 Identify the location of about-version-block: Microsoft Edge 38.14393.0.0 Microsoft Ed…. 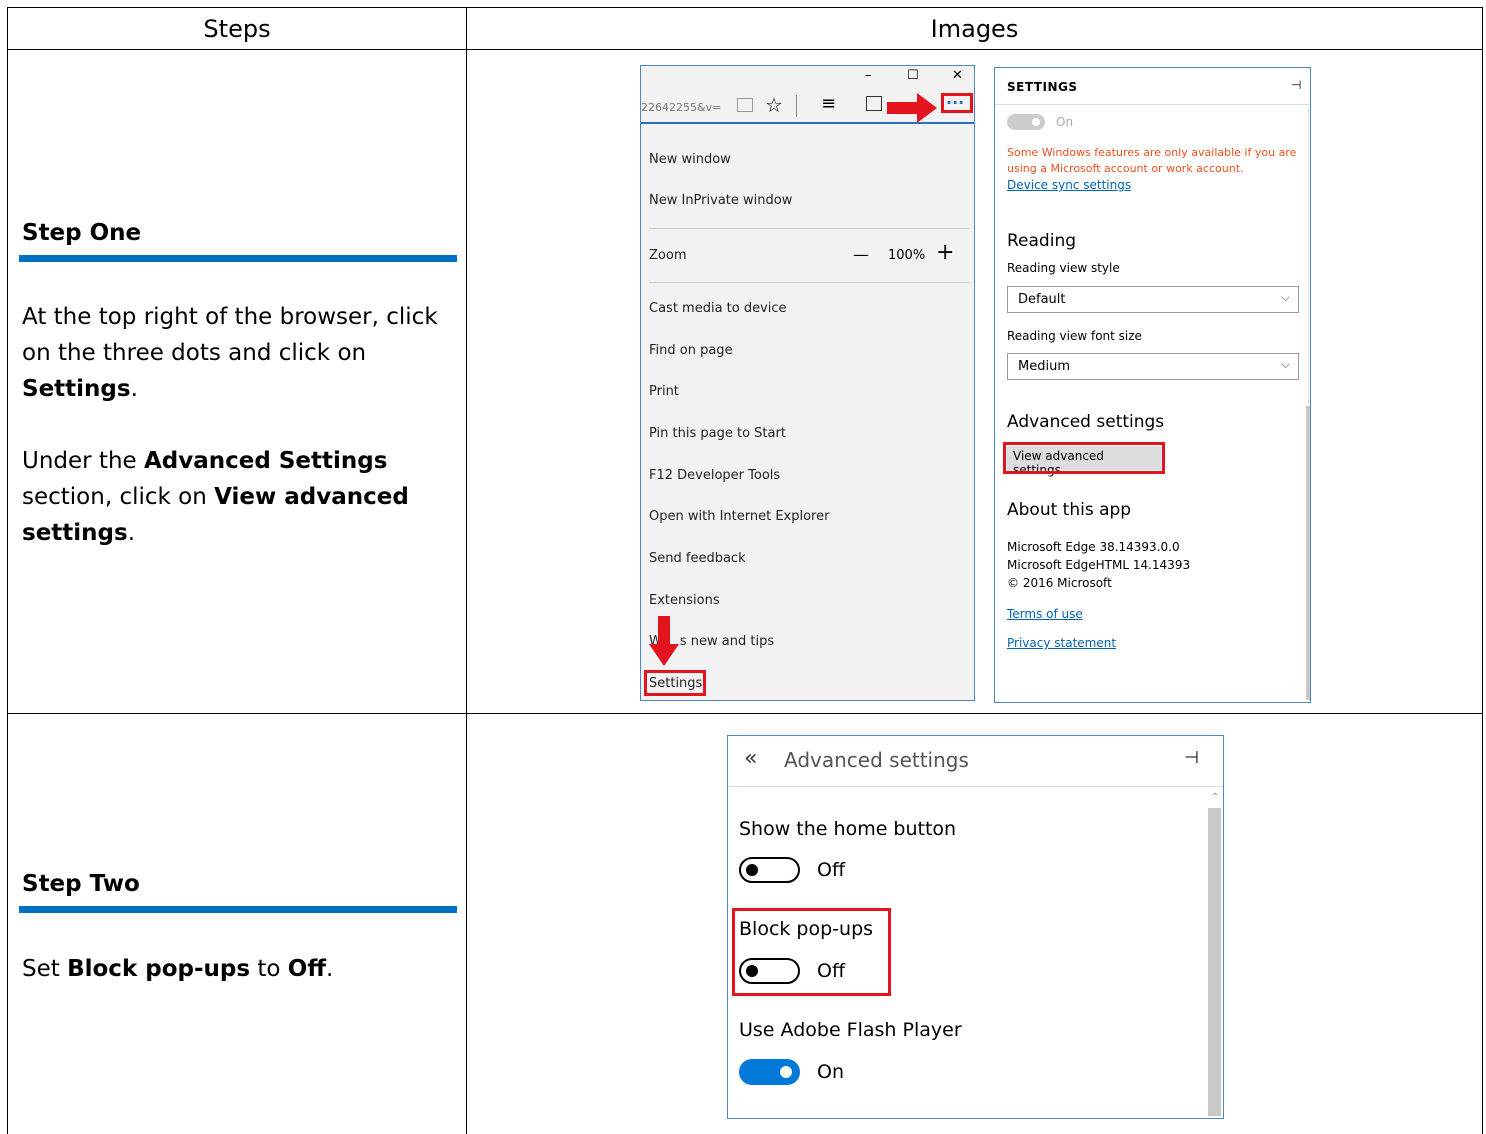
(1098, 565).